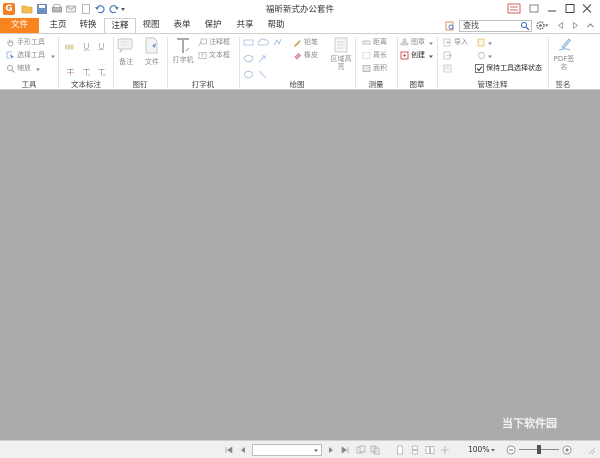 This screenshot has height=458, width=600. What do you see at coordinates (277, 42) in the screenshot?
I see `polyline-icon` at bounding box center [277, 42].